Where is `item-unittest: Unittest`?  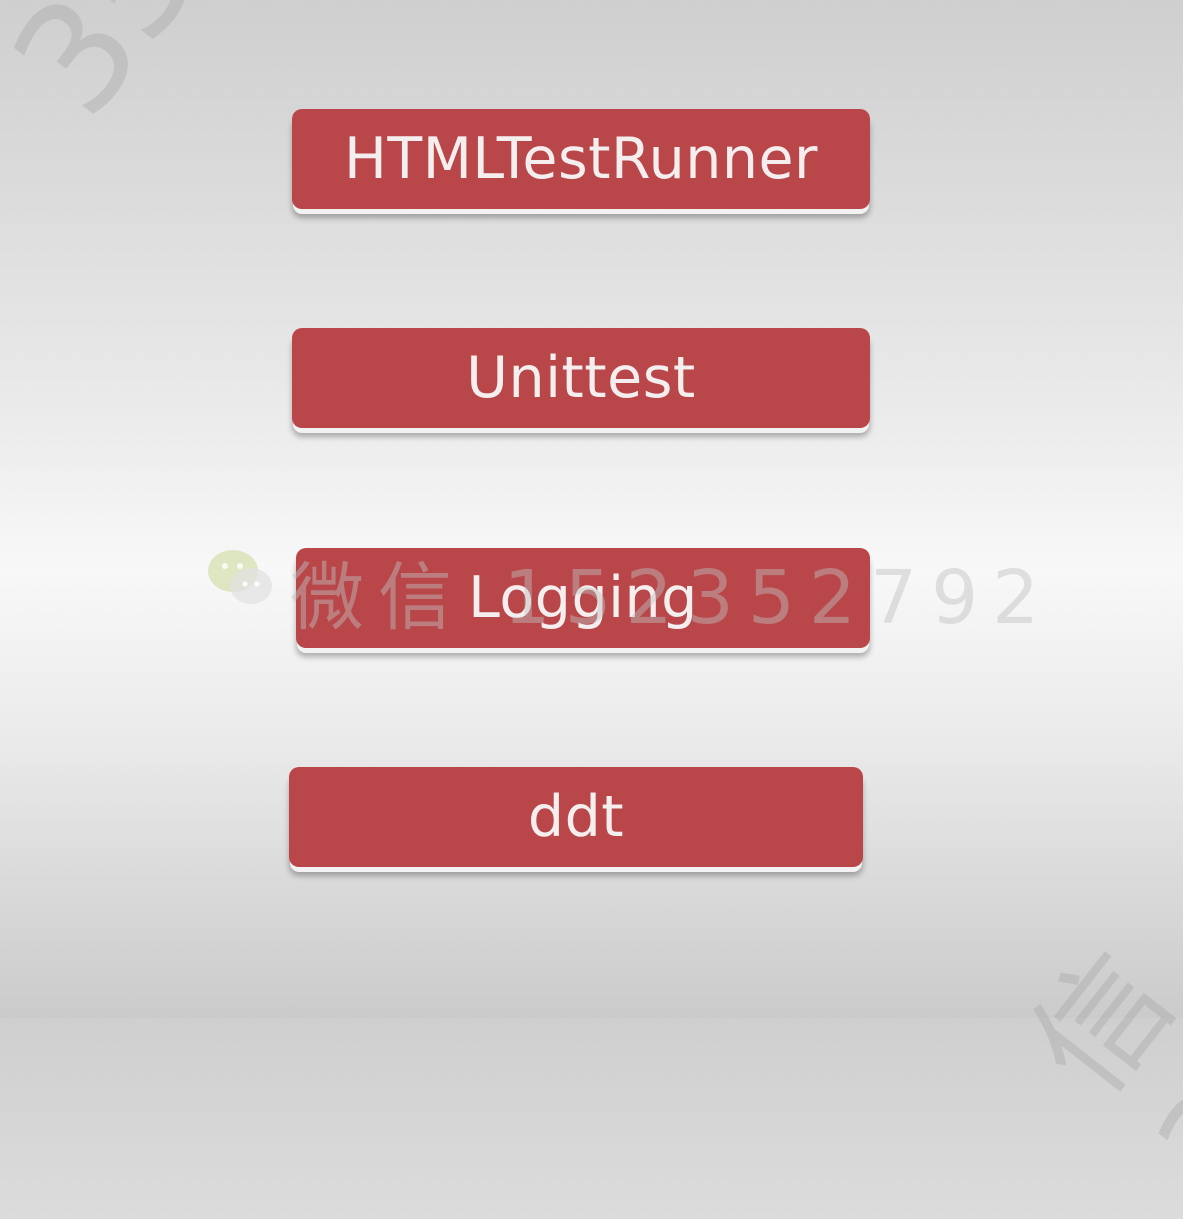
item-unittest: Unittest is located at coordinates (581, 378).